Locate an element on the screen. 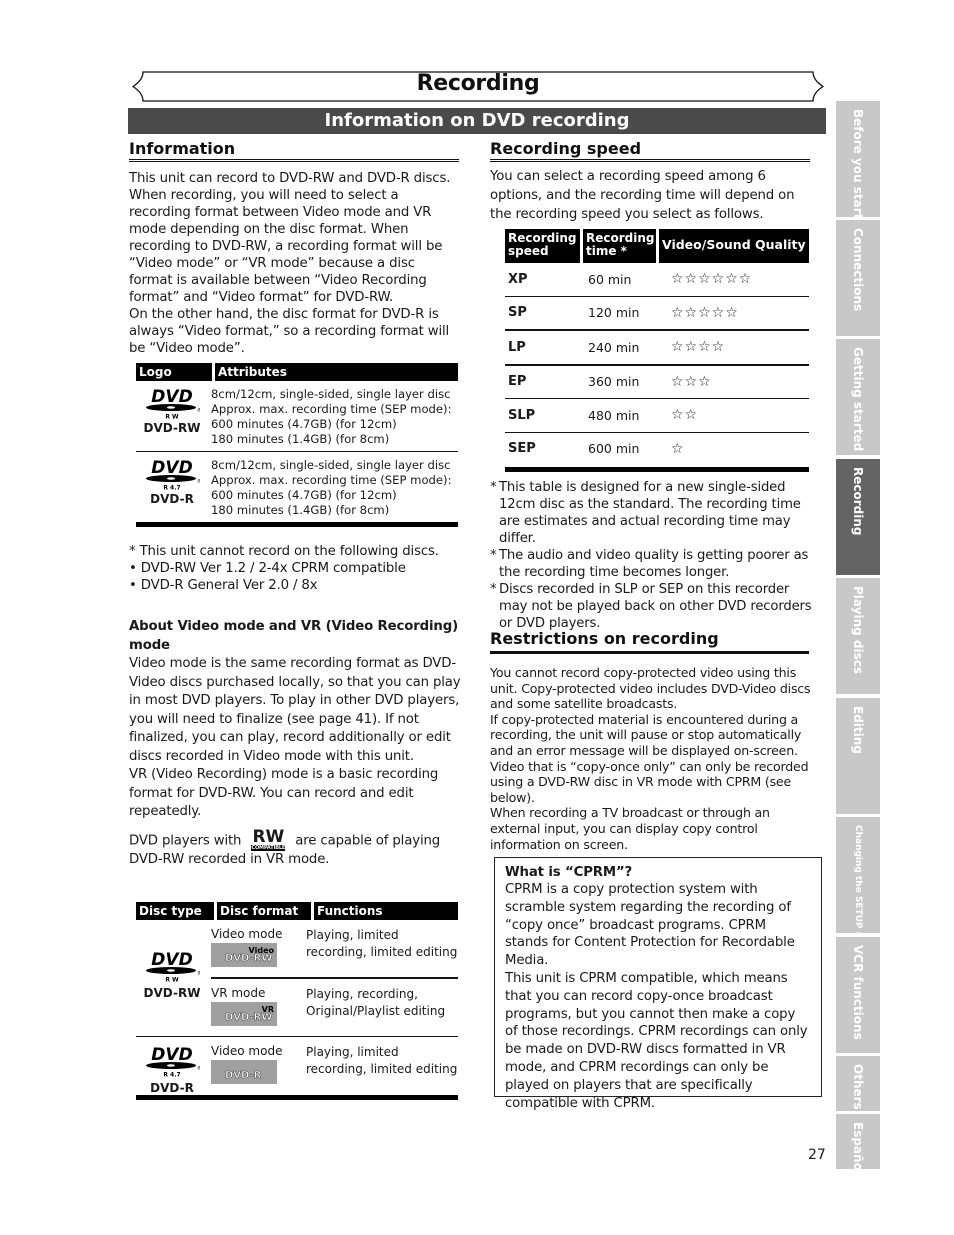  page-title-banner: Recording is located at coordinates (478, 86).